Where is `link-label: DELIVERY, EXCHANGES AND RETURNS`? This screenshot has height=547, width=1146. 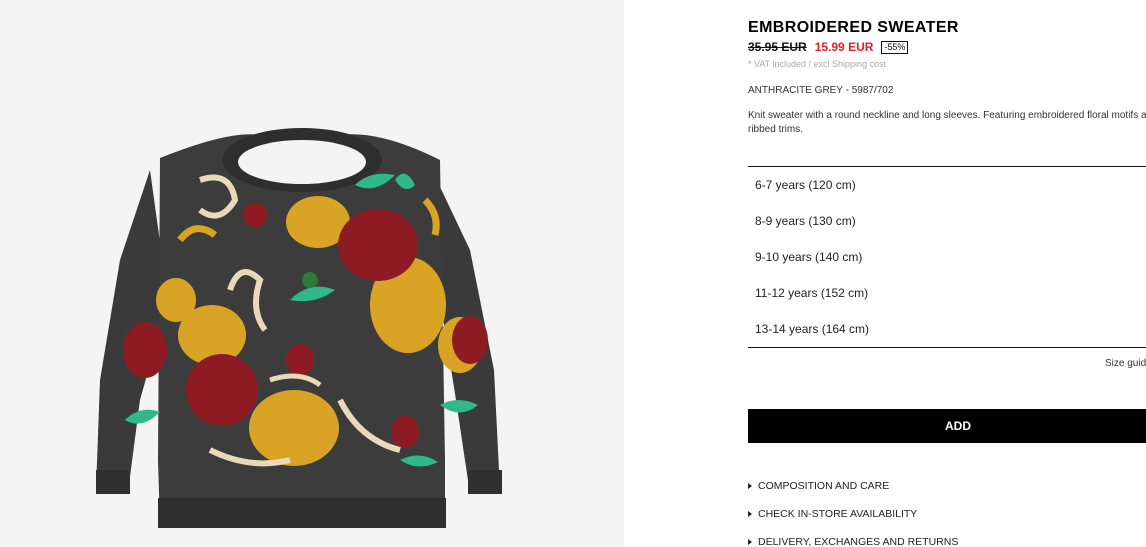
link-label: DELIVERY, EXCHANGES AND RETURNS is located at coordinates (858, 541).